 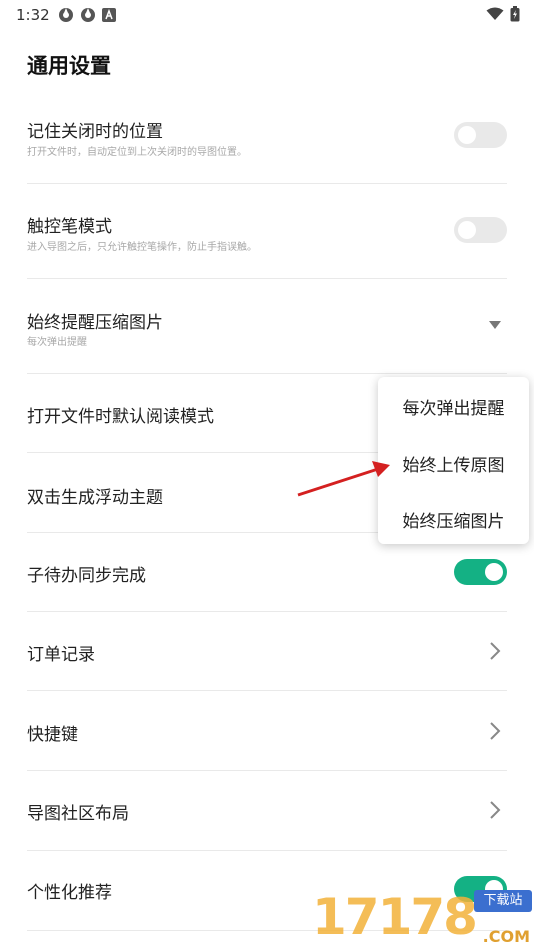 What do you see at coordinates (503, 901) in the screenshot?
I see `watermark-badge: 下载站` at bounding box center [503, 901].